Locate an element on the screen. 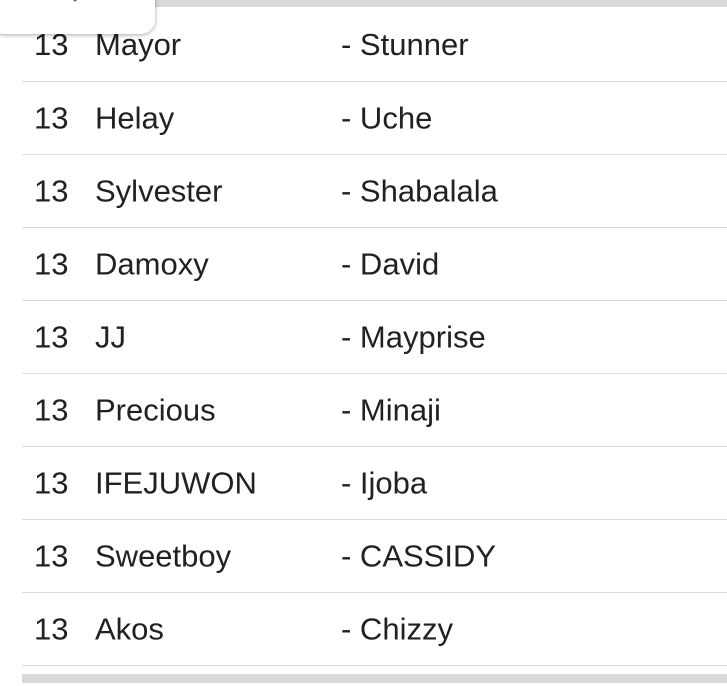  list-item: 13 Precious - Minaji is located at coordinates (374, 410).